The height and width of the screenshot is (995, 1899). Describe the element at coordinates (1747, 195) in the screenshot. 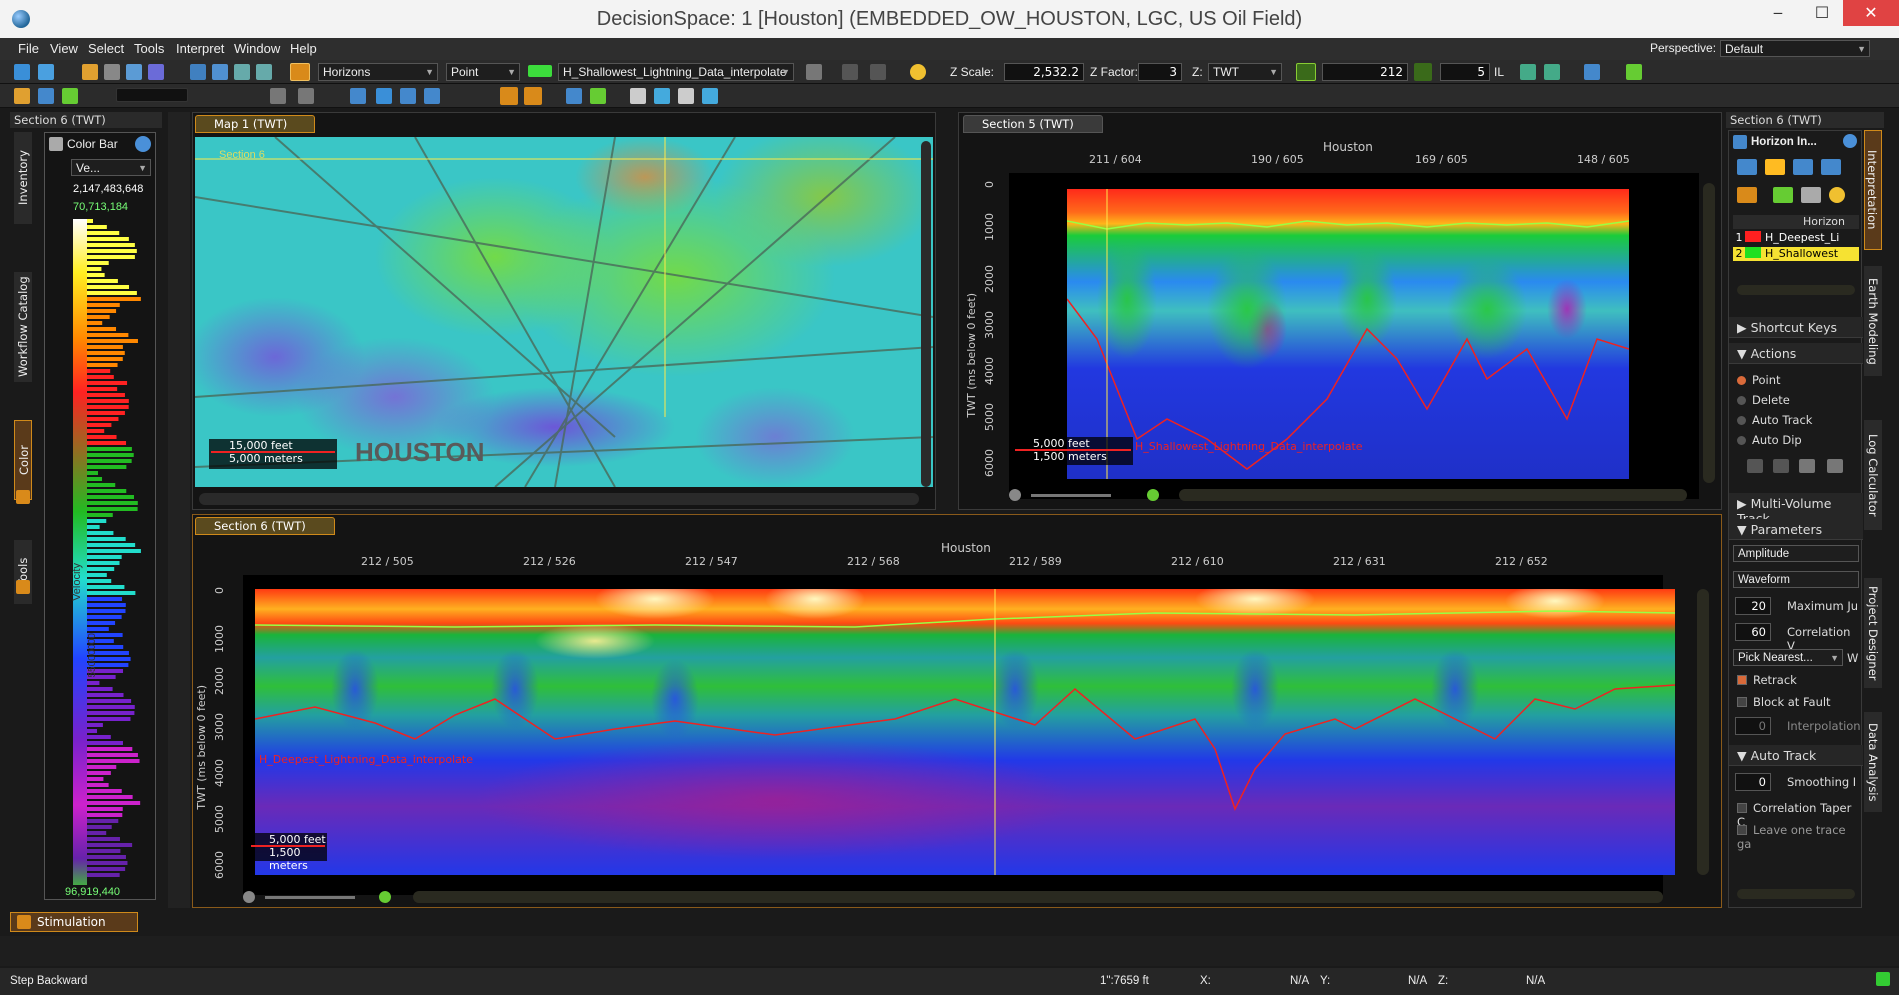

I see `color-palette-icon` at that location.